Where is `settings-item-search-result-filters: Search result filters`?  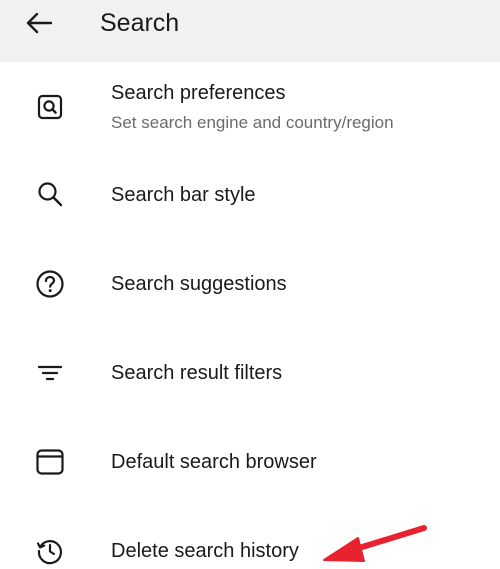 settings-item-search-result-filters: Search result filters is located at coordinates (250, 373).